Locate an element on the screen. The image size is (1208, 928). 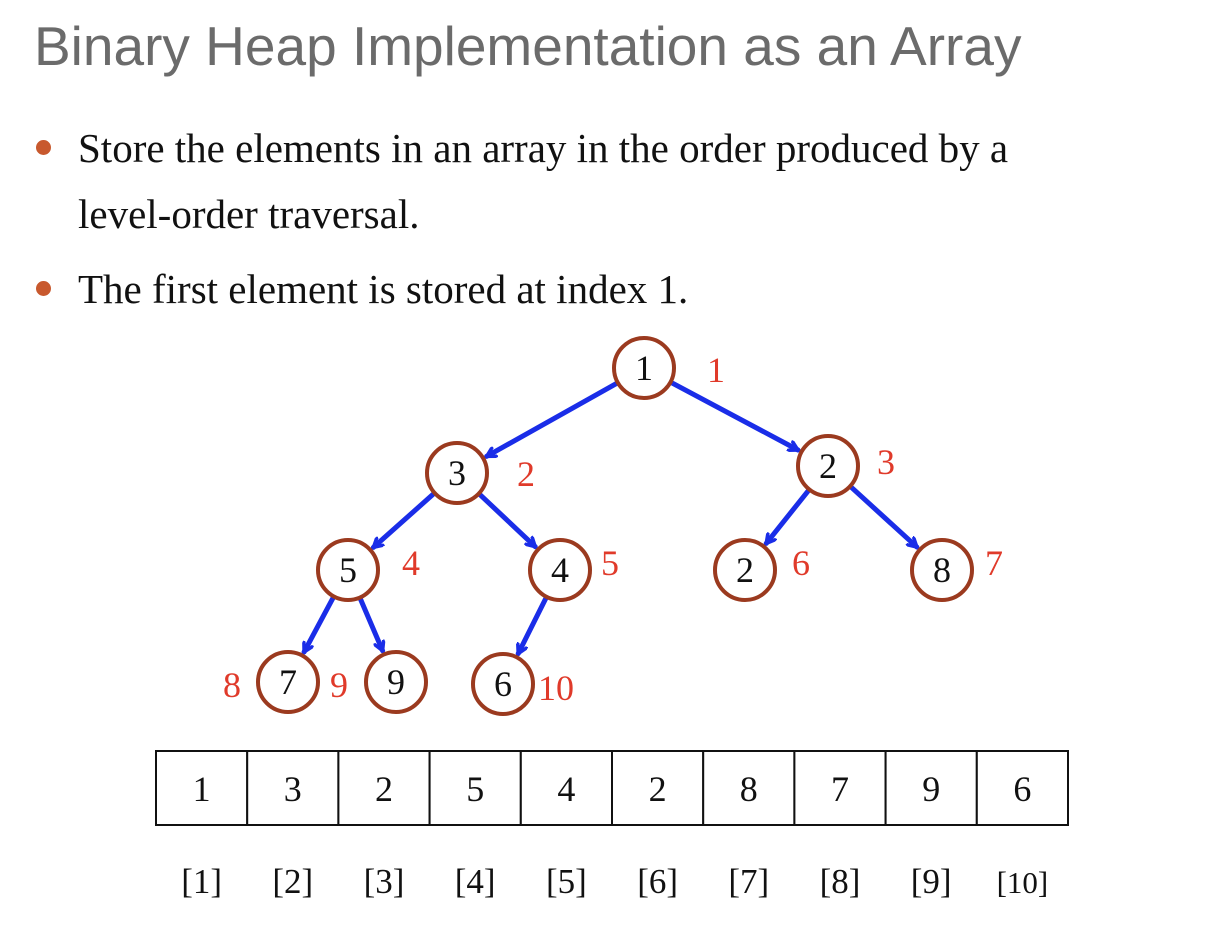
tree-node-value: 8 is located at coordinates (942, 570).